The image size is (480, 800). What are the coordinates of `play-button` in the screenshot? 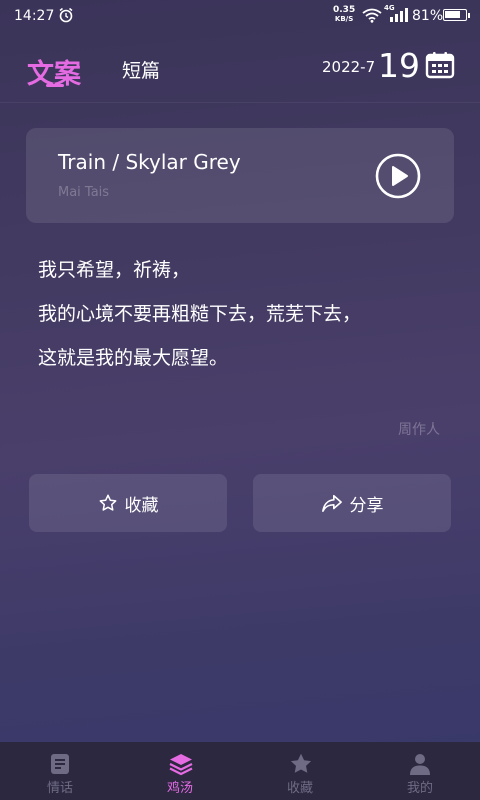 It's located at (398, 176).